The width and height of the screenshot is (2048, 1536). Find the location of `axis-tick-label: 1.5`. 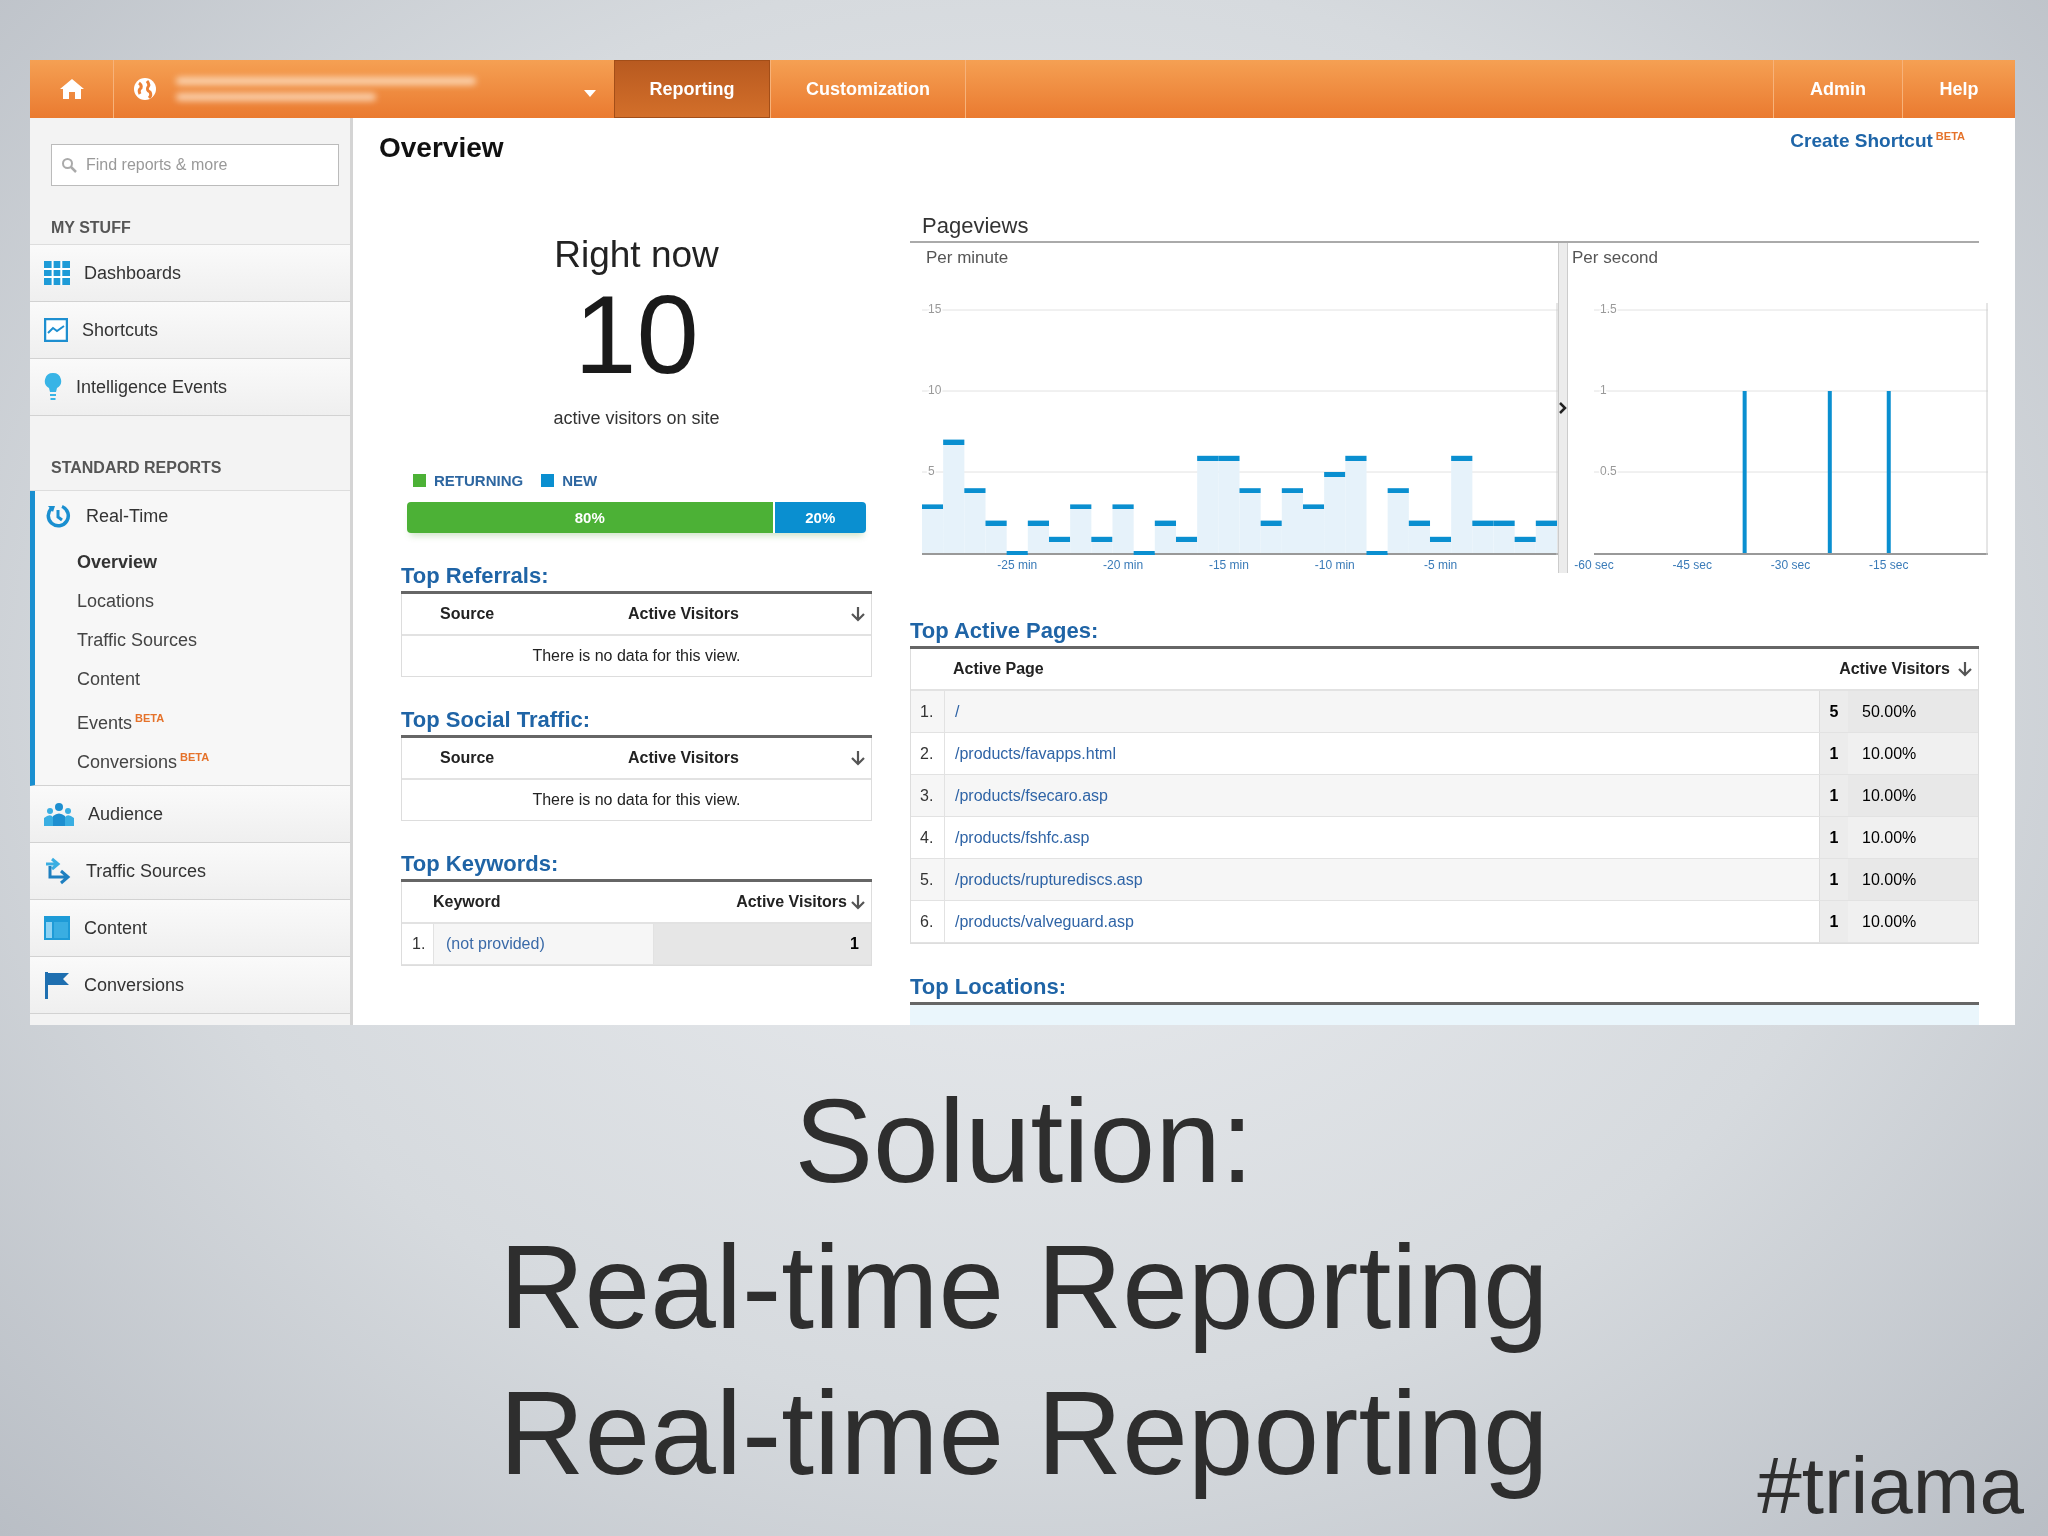

axis-tick-label: 1.5 is located at coordinates (1608, 309).